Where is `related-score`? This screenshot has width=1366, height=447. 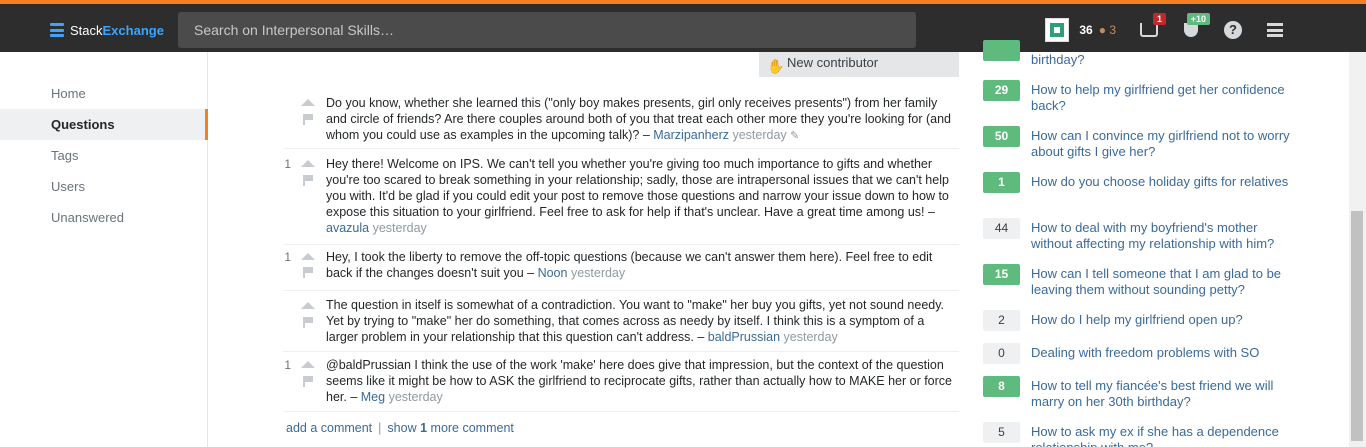 related-score is located at coordinates (1001, 50).